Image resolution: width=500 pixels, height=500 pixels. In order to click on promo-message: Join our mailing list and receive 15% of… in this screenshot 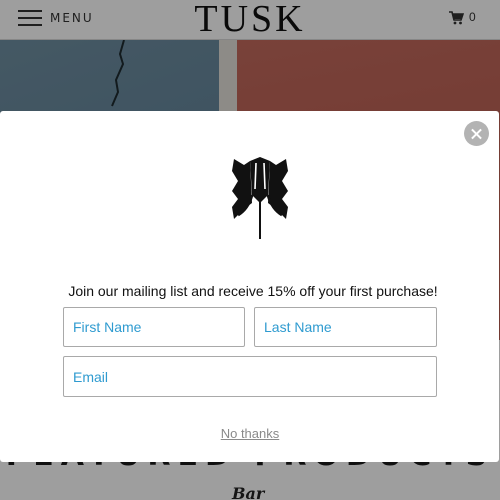, I will do `click(253, 291)`.